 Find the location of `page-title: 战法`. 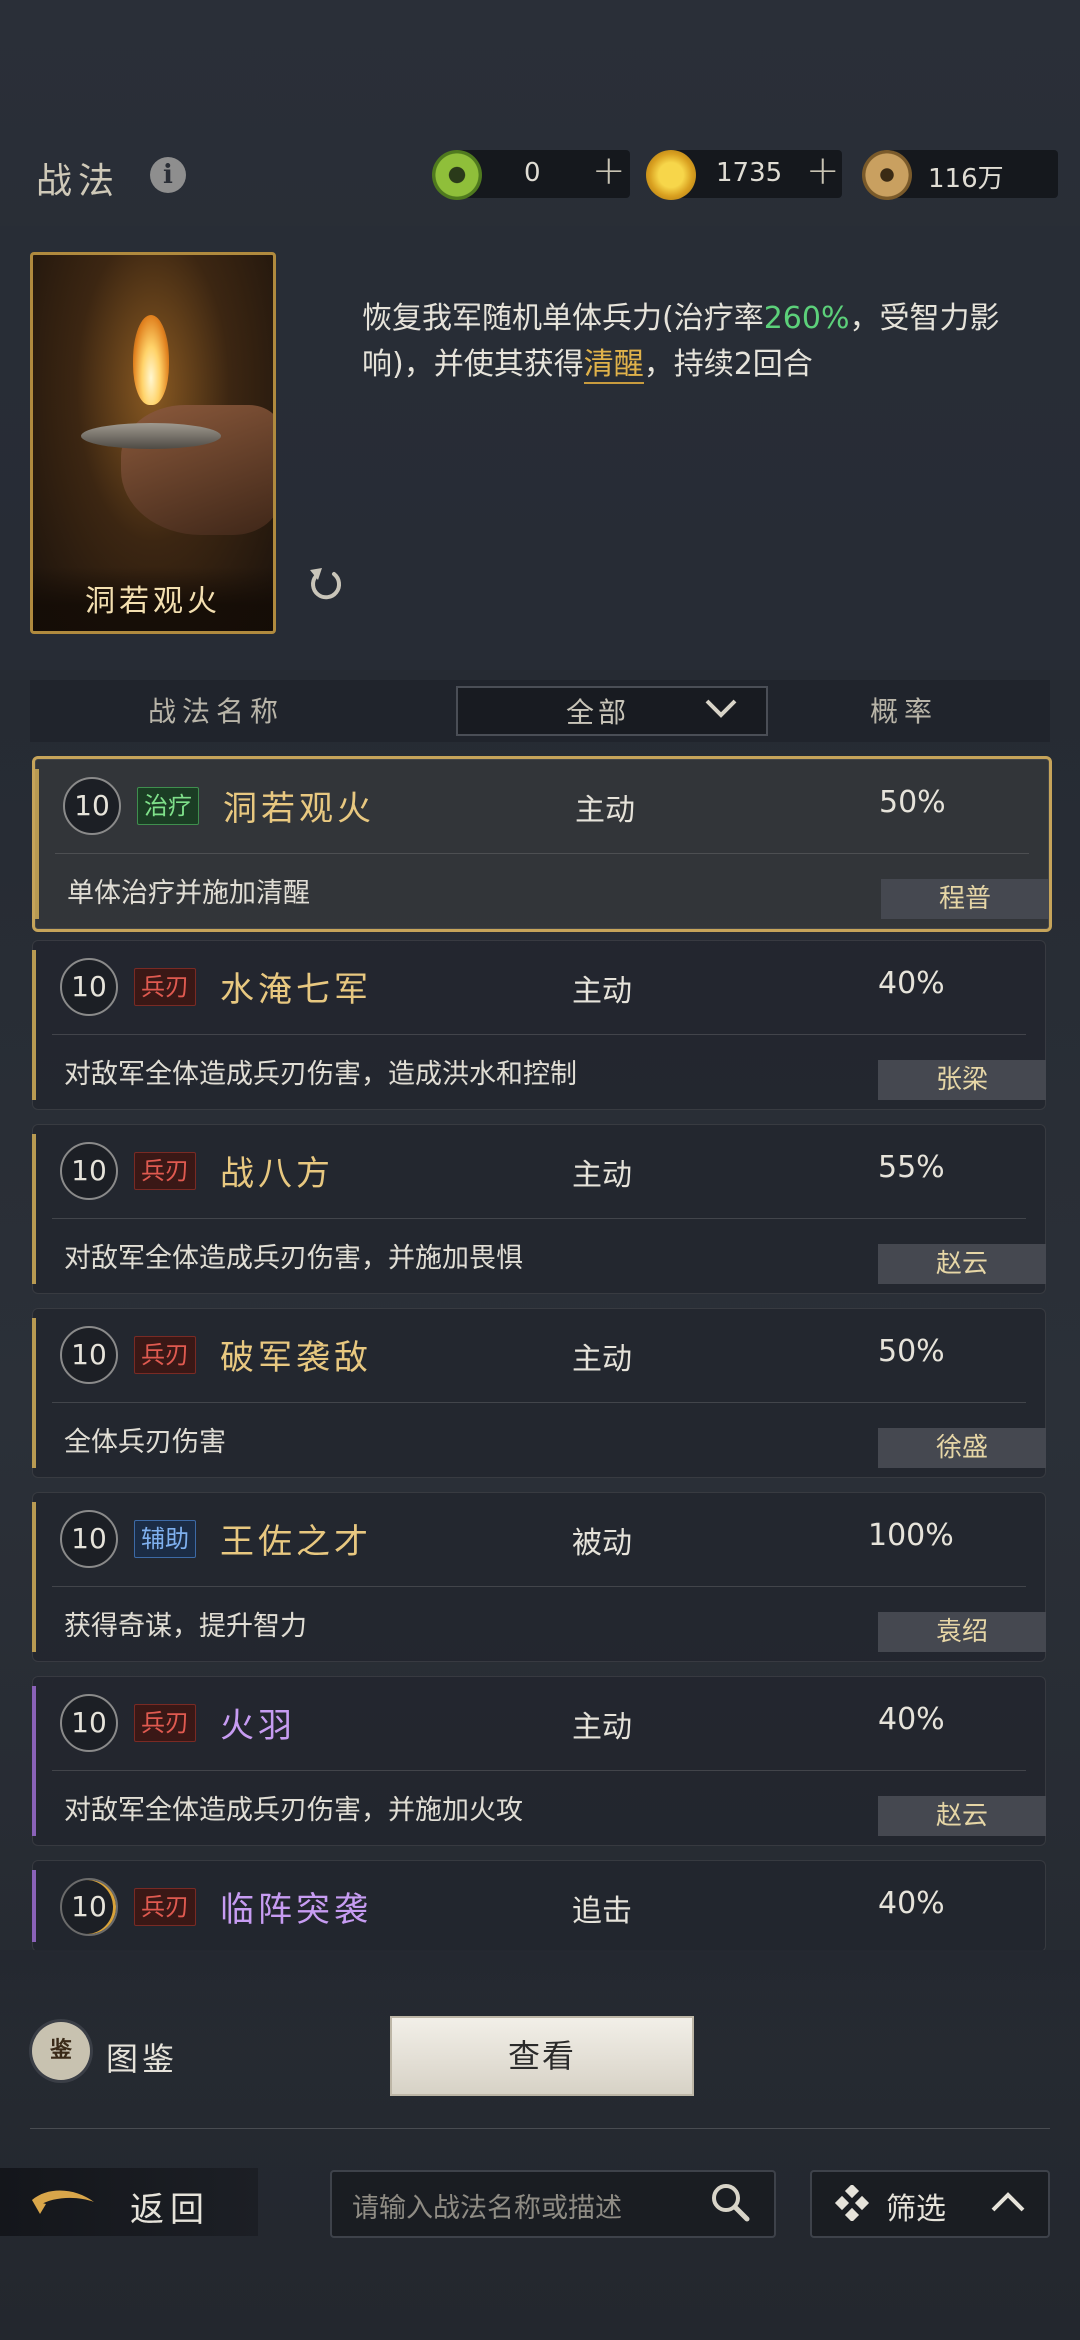

page-title: 战法 is located at coordinates (78, 181).